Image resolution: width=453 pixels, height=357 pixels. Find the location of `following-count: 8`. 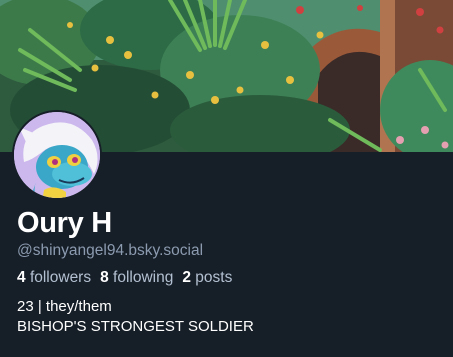

following-count: 8 is located at coordinates (104, 277).